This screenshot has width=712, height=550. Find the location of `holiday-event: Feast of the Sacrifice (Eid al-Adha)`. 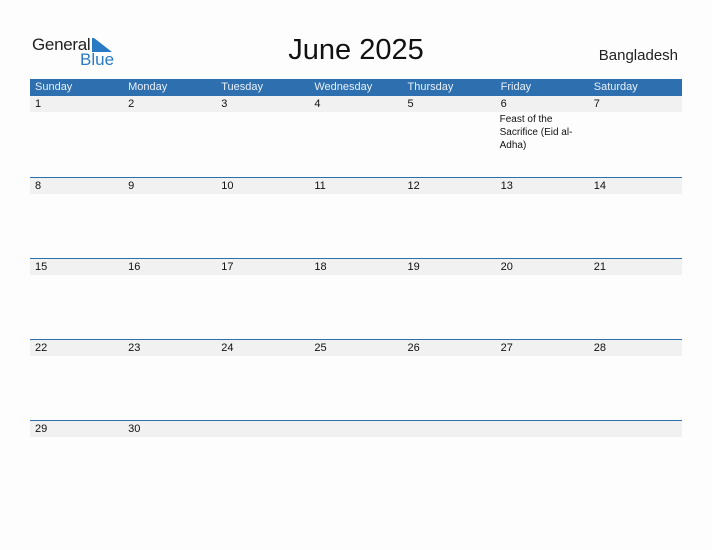

holiday-event: Feast of the Sacrifice (Eid al-Adha) is located at coordinates (536, 132).